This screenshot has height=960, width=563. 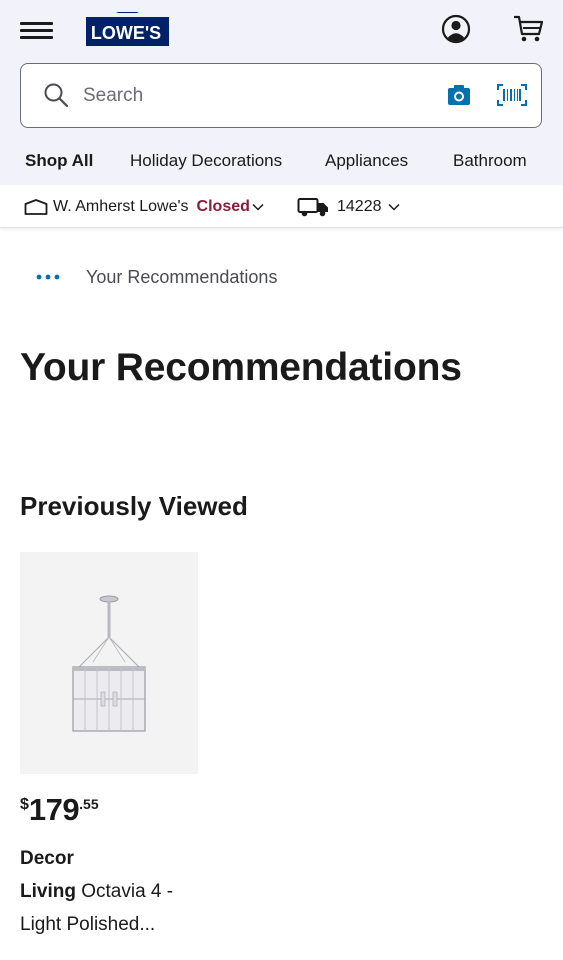 I want to click on store-status: Closed, so click(x=223, y=206).